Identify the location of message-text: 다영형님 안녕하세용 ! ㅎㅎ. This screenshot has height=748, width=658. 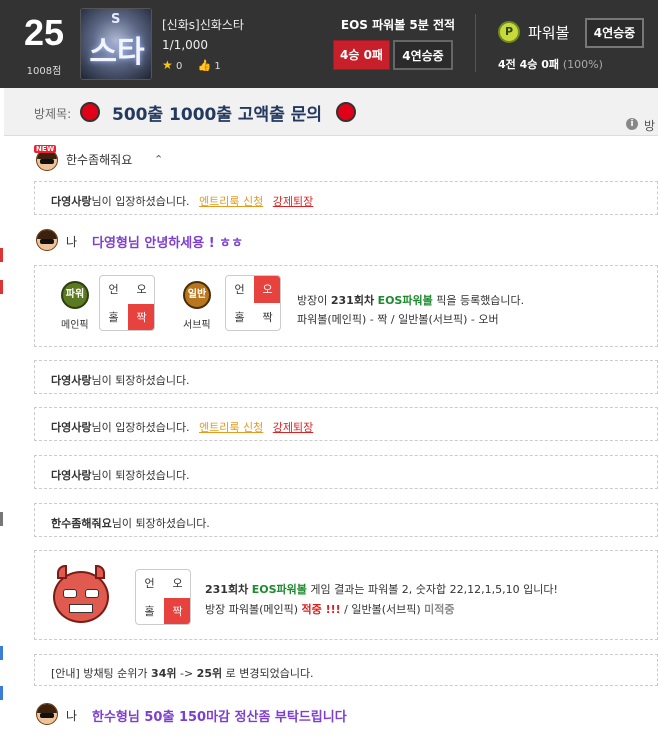
(168, 243).